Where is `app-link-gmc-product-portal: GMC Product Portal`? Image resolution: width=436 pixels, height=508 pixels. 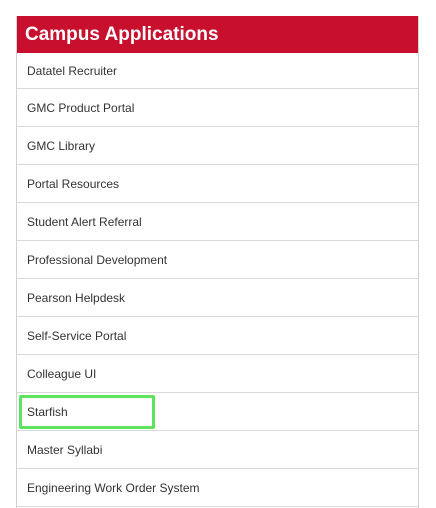
app-link-gmc-product-portal: GMC Product Portal is located at coordinates (217, 108).